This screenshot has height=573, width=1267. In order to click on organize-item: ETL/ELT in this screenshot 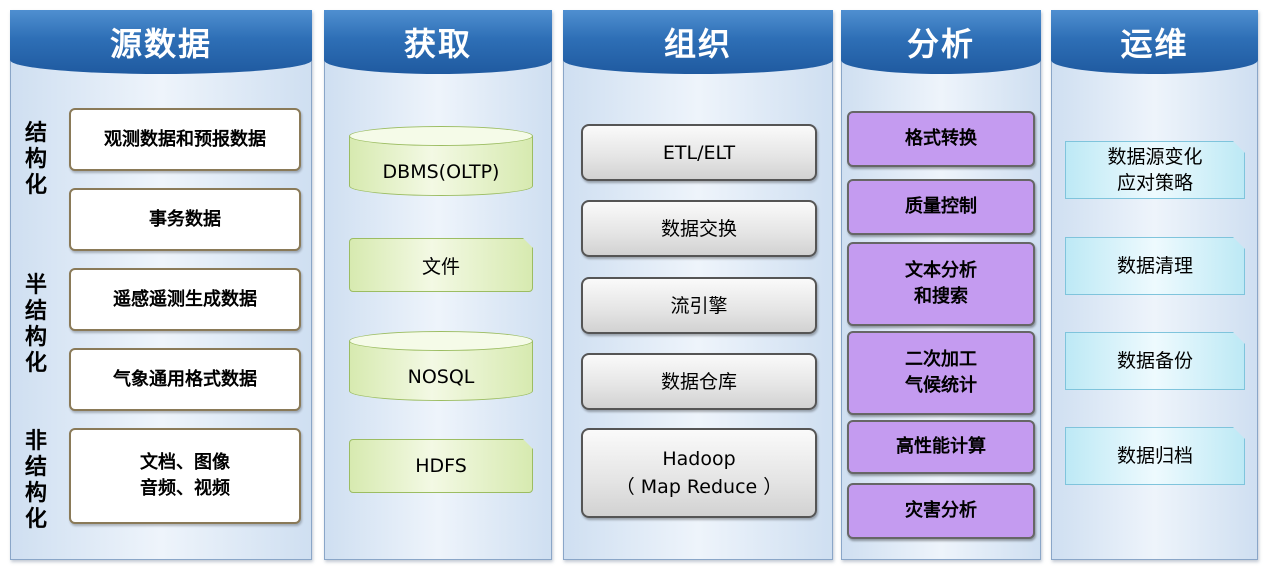, I will do `click(699, 152)`.